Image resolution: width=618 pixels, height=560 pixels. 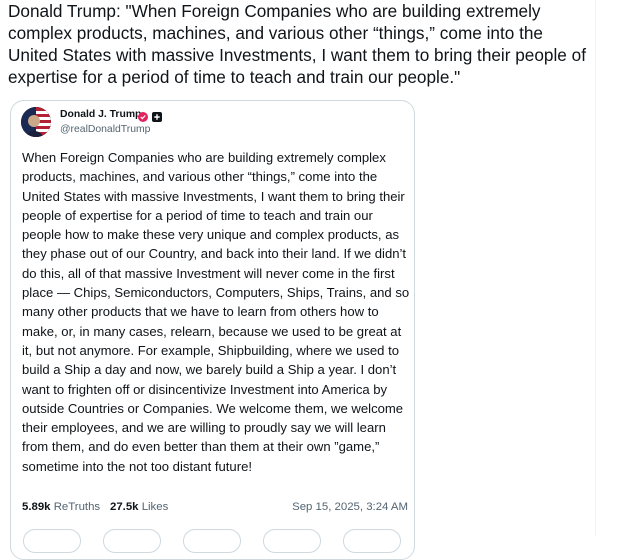 What do you see at coordinates (132, 541) in the screenshot?
I see `retruth-action-button` at bounding box center [132, 541].